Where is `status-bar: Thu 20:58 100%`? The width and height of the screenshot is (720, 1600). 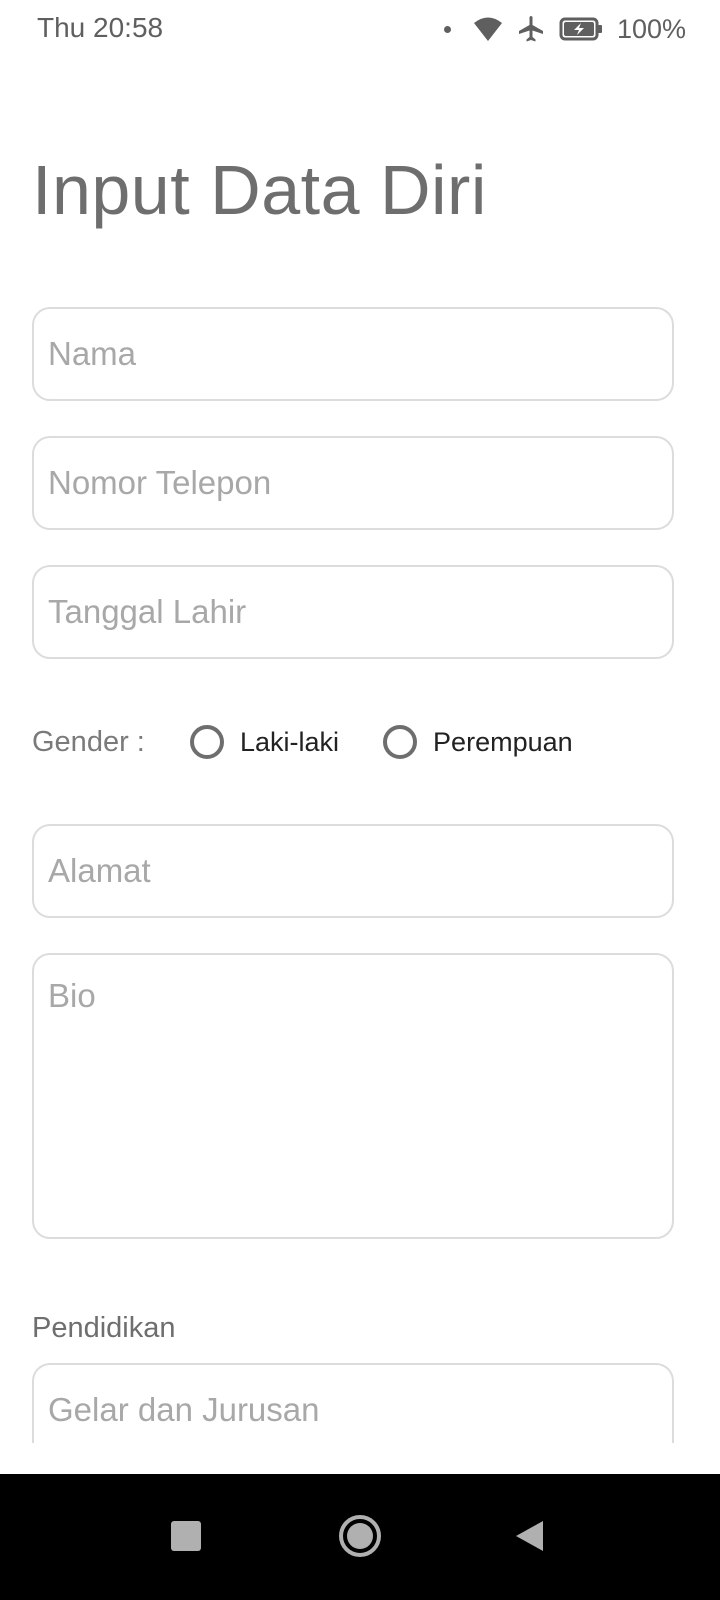 status-bar: Thu 20:58 100% is located at coordinates (360, 29).